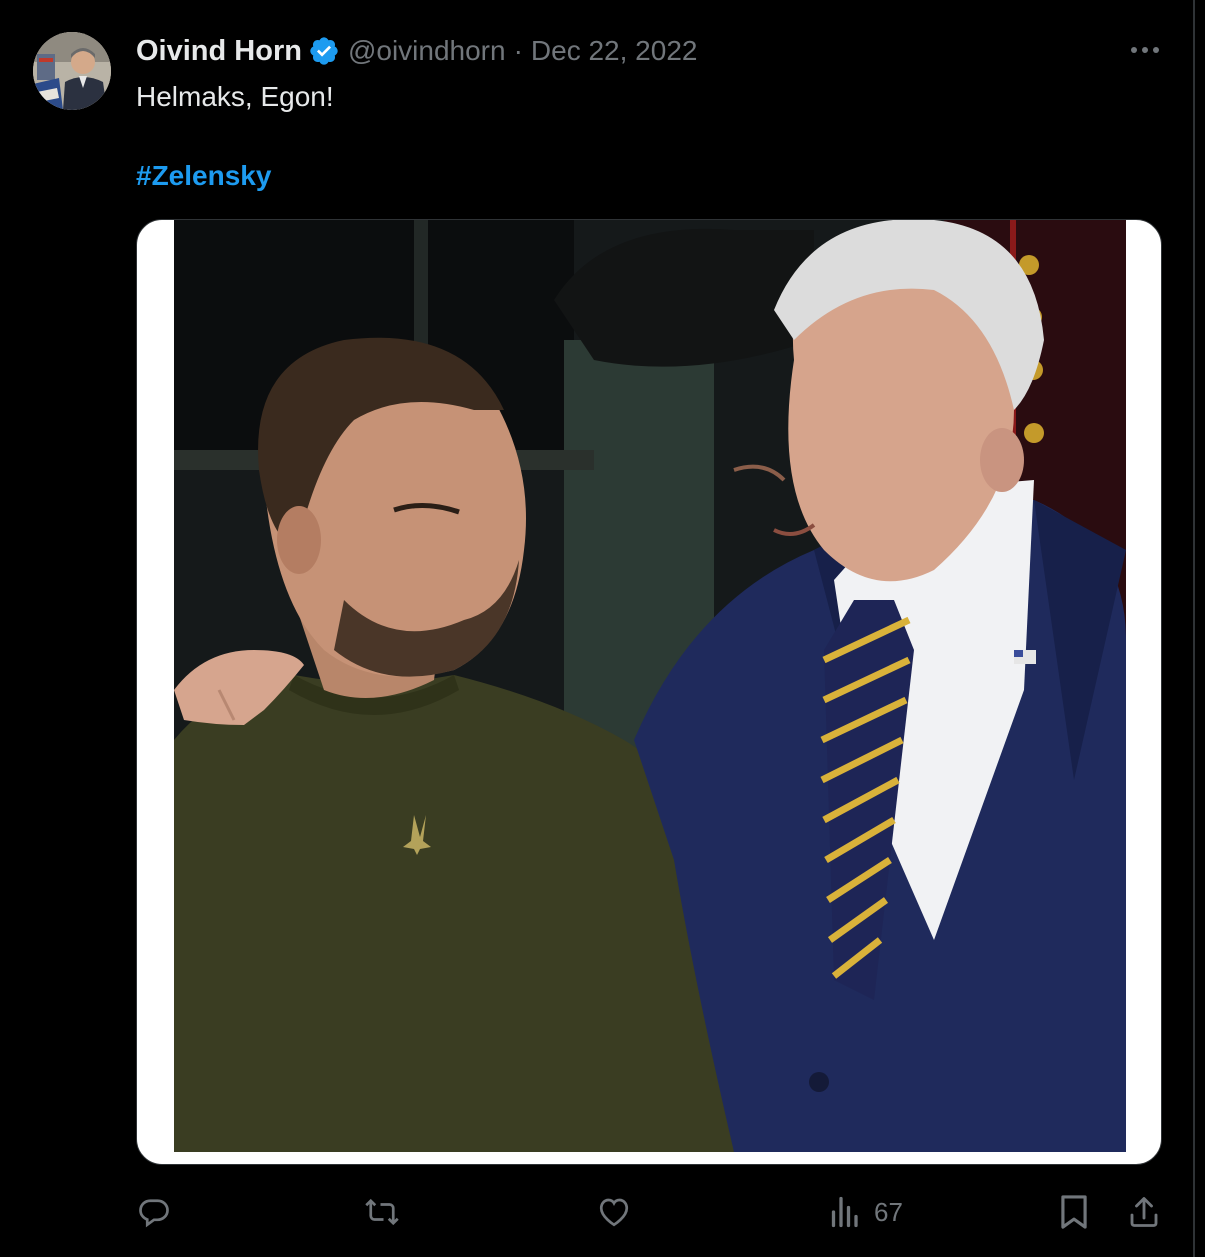 The height and width of the screenshot is (1257, 1205). I want to click on like-button, so click(614, 1212).